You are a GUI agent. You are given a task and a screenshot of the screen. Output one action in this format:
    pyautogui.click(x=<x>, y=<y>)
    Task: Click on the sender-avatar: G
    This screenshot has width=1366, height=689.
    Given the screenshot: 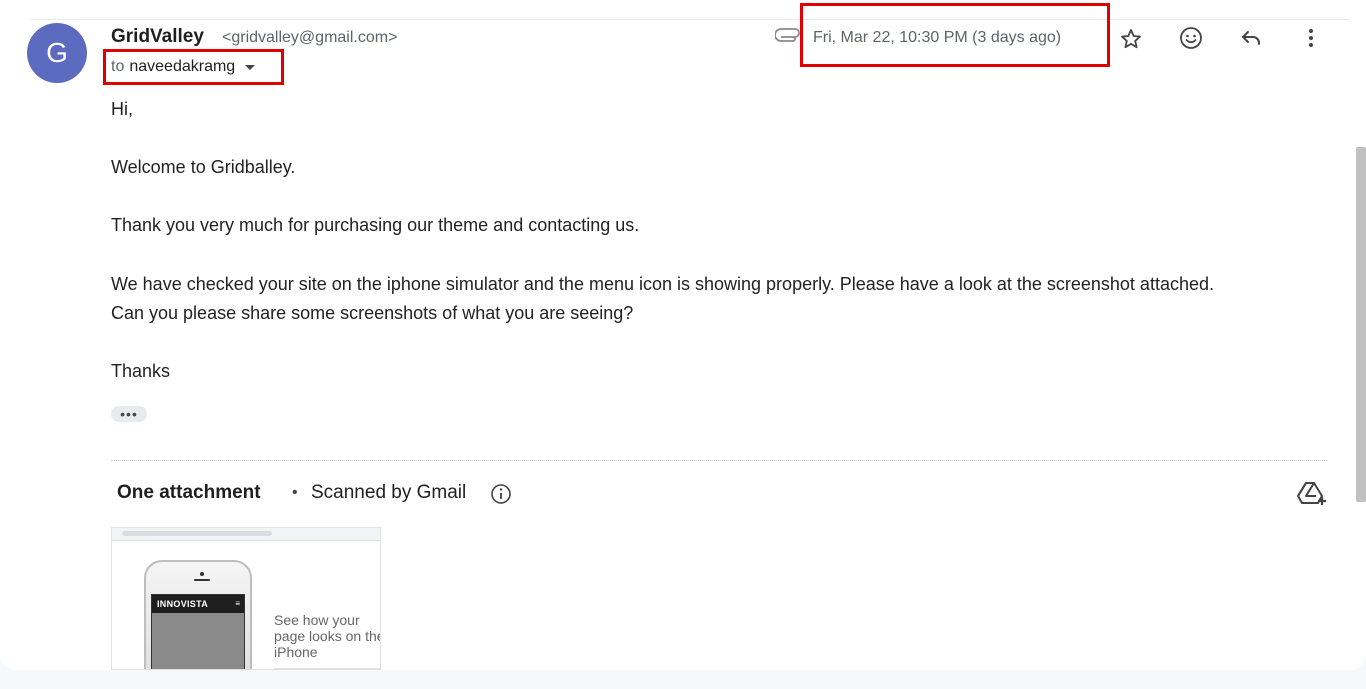 What is the action you would take?
    pyautogui.click(x=57, y=53)
    